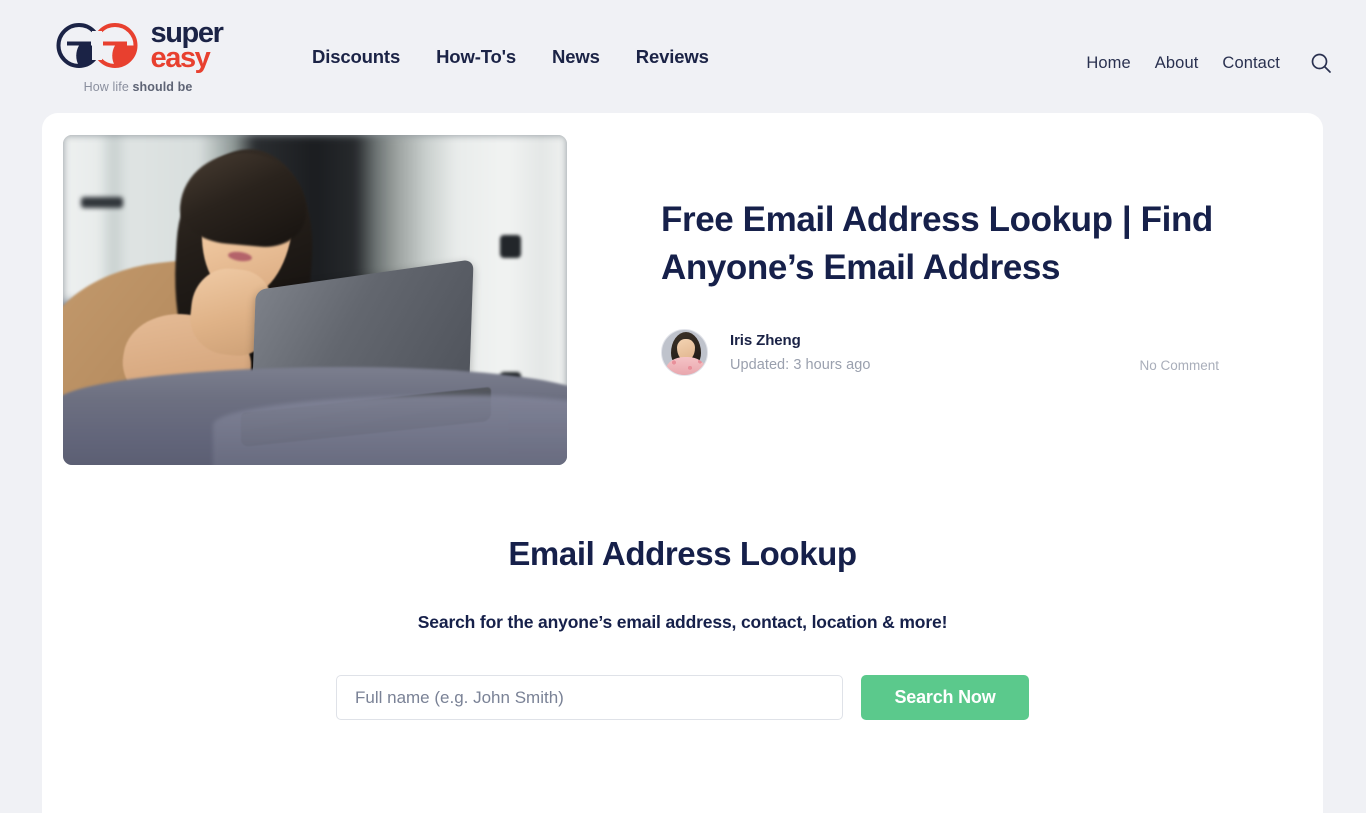 Image resolution: width=1366 pixels, height=813 pixels. I want to click on full-name-input, so click(589, 697).